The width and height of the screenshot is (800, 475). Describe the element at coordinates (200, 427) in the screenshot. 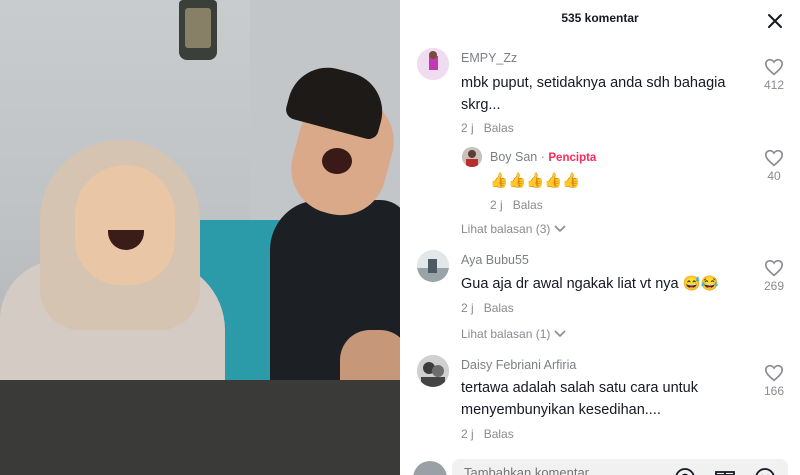

I see `table` at that location.